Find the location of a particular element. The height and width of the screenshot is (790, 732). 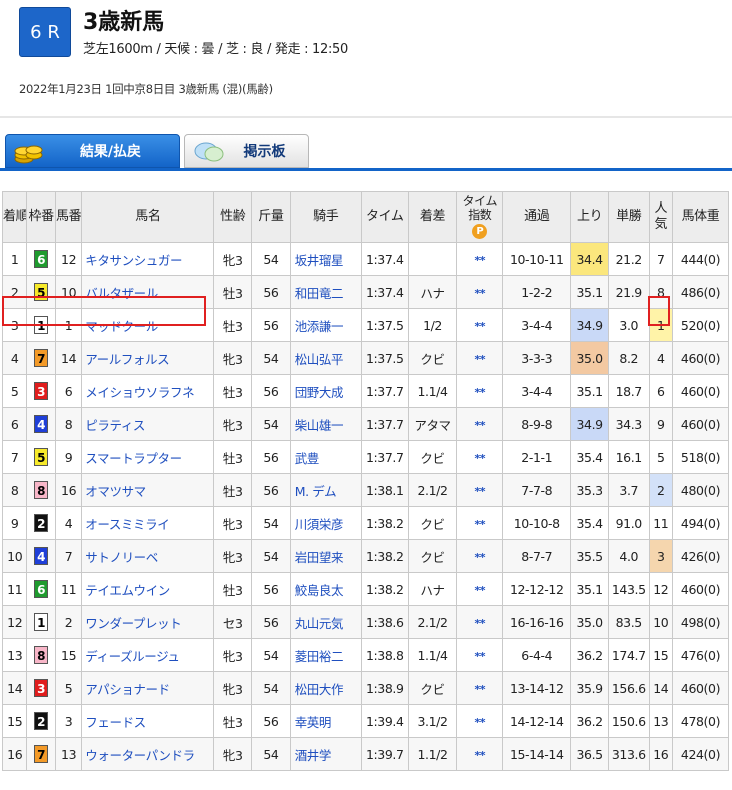

cell-name: スマートラプター is located at coordinates (148, 457).